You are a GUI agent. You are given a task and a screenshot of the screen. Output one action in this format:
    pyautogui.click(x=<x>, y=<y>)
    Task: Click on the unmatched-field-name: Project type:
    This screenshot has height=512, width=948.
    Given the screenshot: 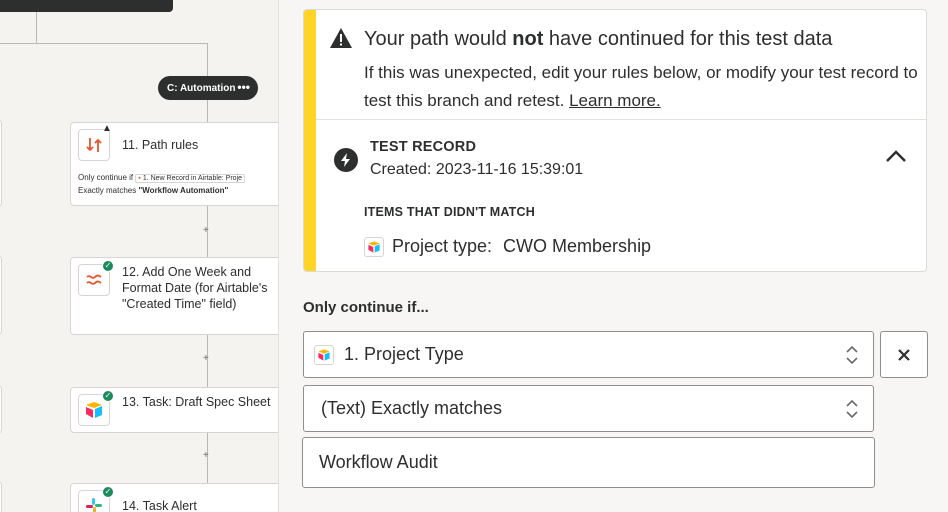 What is the action you would take?
    pyautogui.click(x=442, y=246)
    